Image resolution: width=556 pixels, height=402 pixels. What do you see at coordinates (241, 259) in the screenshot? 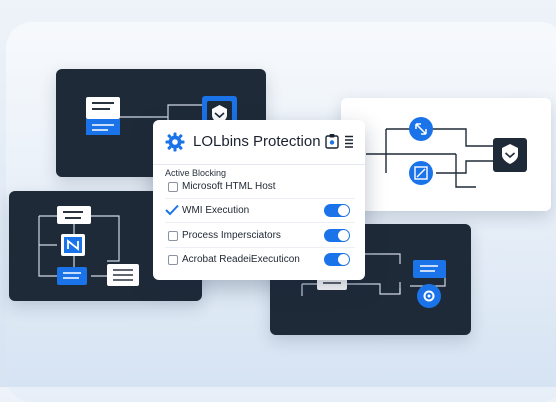
I see `rule-label: Acrobat ReadeiExecuticon` at bounding box center [241, 259].